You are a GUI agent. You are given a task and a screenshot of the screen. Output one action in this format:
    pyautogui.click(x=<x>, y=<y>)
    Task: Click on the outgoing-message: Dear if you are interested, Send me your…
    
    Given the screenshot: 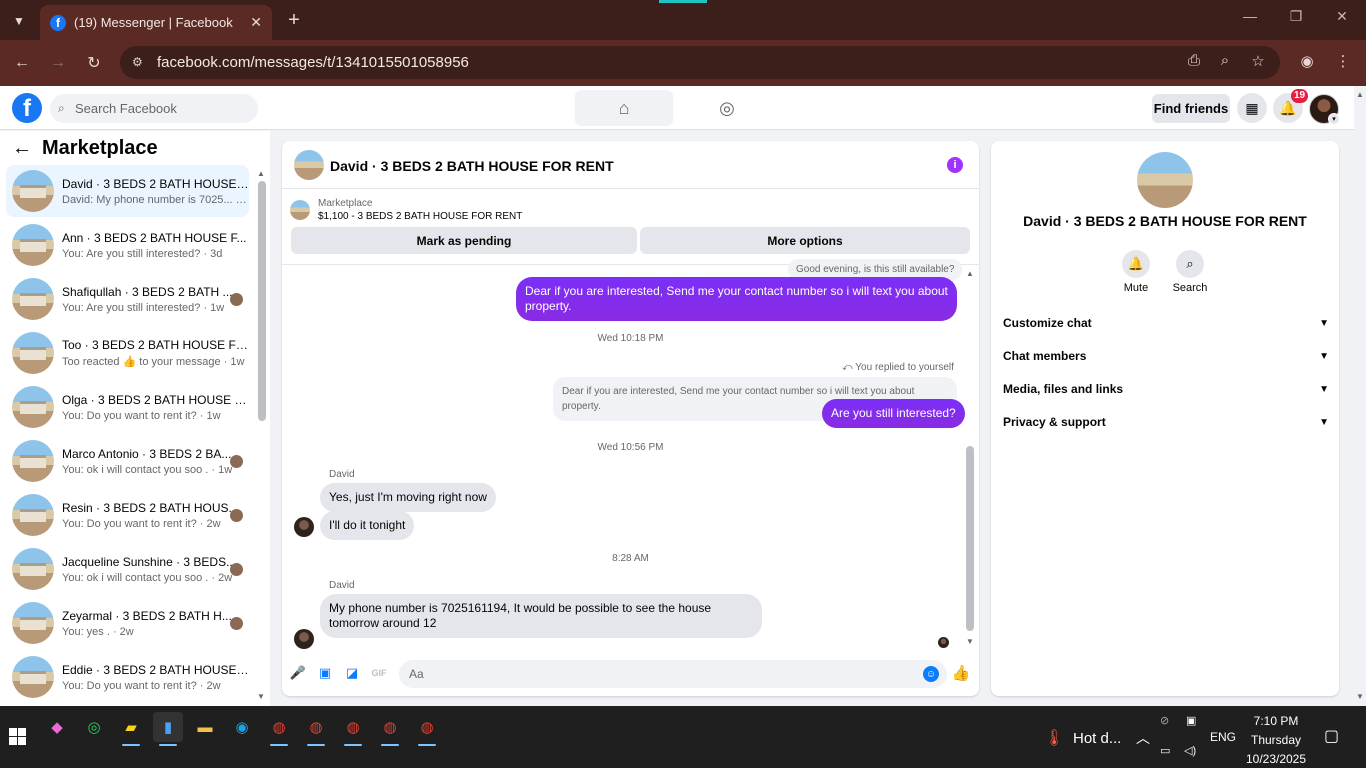 What is the action you would take?
    pyautogui.click(x=736, y=299)
    